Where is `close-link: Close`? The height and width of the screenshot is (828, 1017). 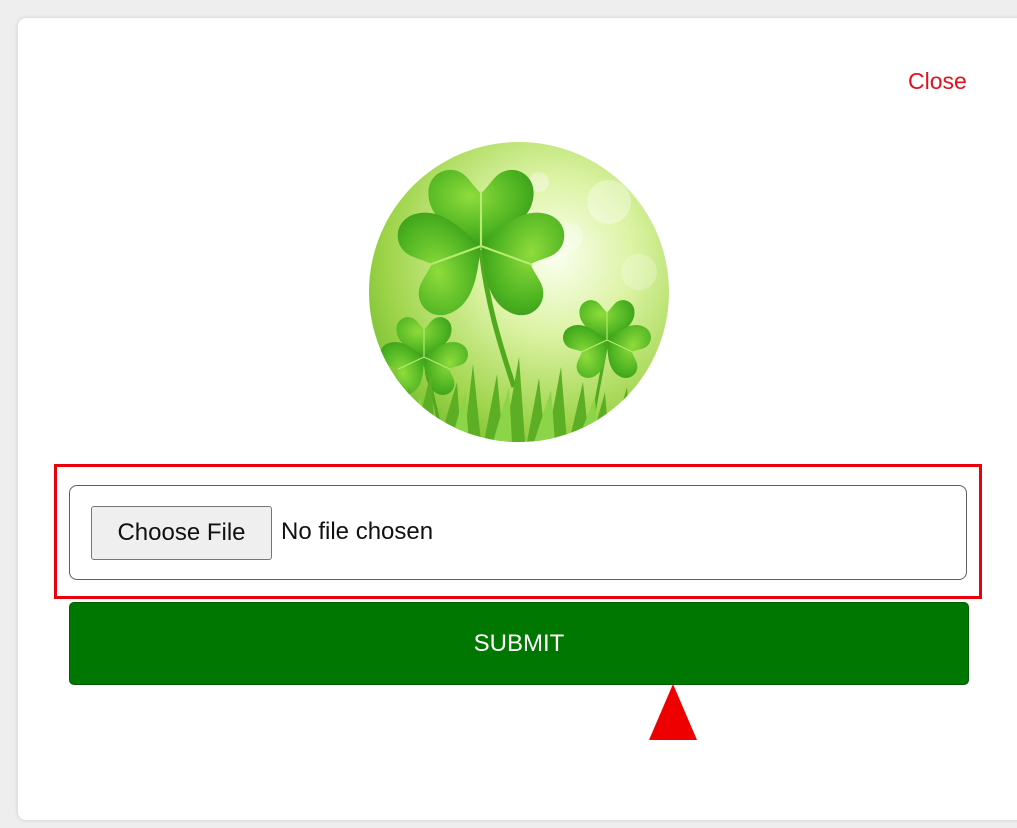 close-link: Close is located at coordinates (937, 81).